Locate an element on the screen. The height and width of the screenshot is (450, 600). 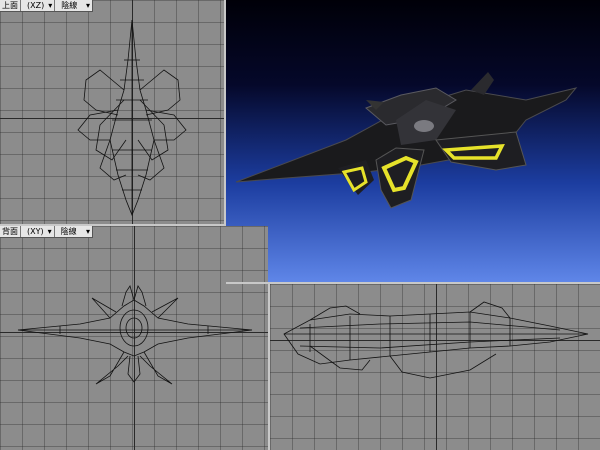
viewport-divider-horizontal is located at coordinates (113, 225).